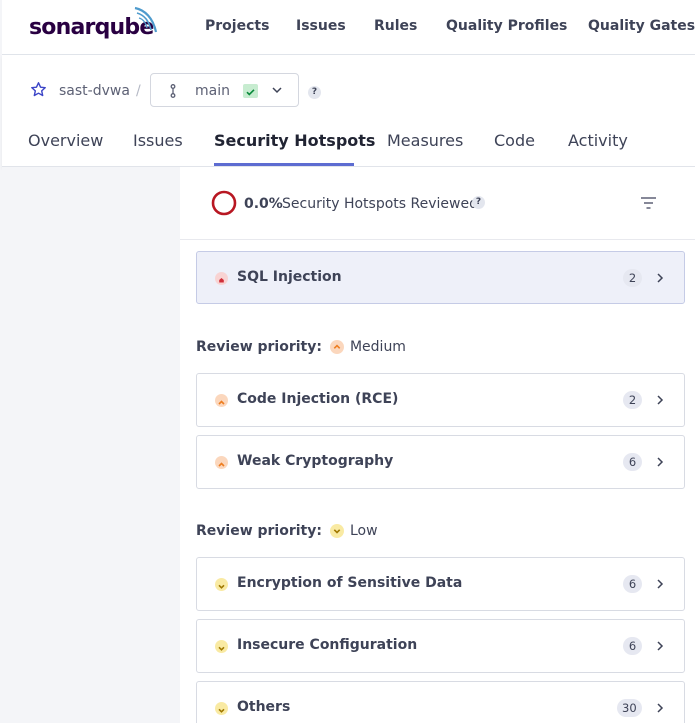 This screenshot has height=723, width=695. Describe the element at coordinates (264, 707) in the screenshot. I see `hotspot-category-title: Others` at that location.